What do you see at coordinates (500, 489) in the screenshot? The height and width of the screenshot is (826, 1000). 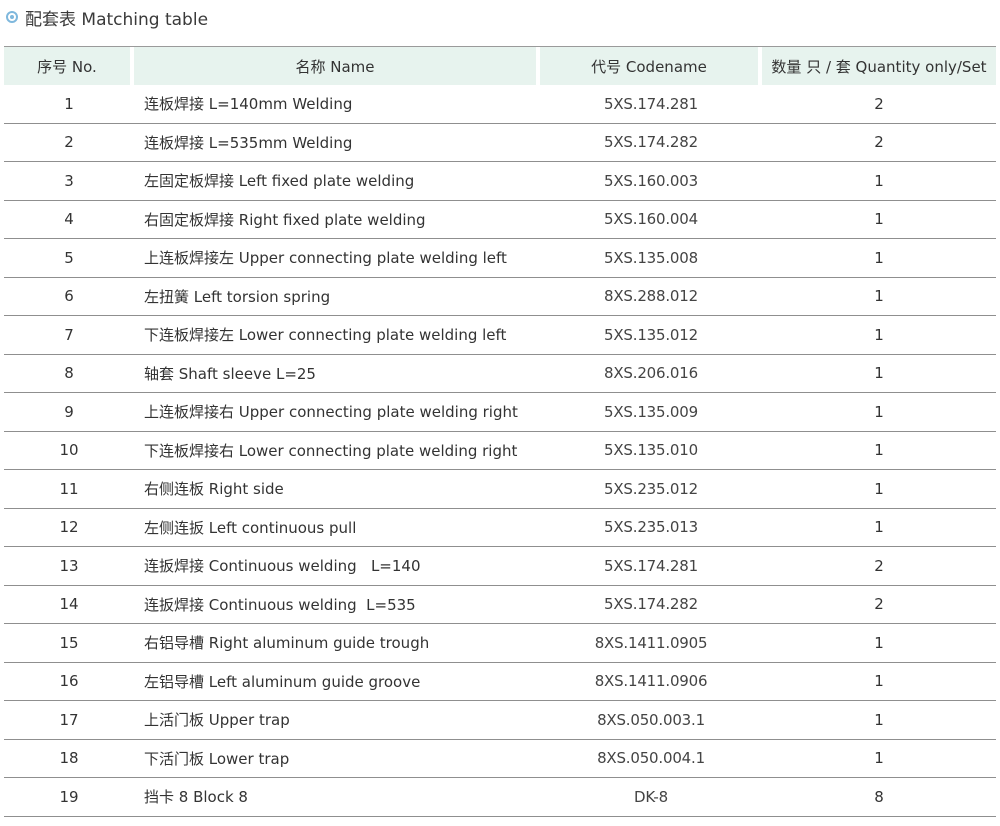 I see `table-row: 11 右侧连板 Right side 5XS.235.012 1` at bounding box center [500, 489].